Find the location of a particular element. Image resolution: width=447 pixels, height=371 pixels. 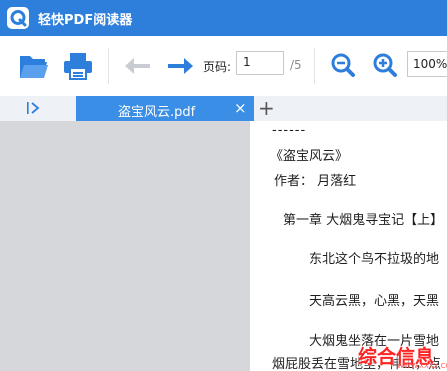

page-number-input: 1 is located at coordinates (260, 63).